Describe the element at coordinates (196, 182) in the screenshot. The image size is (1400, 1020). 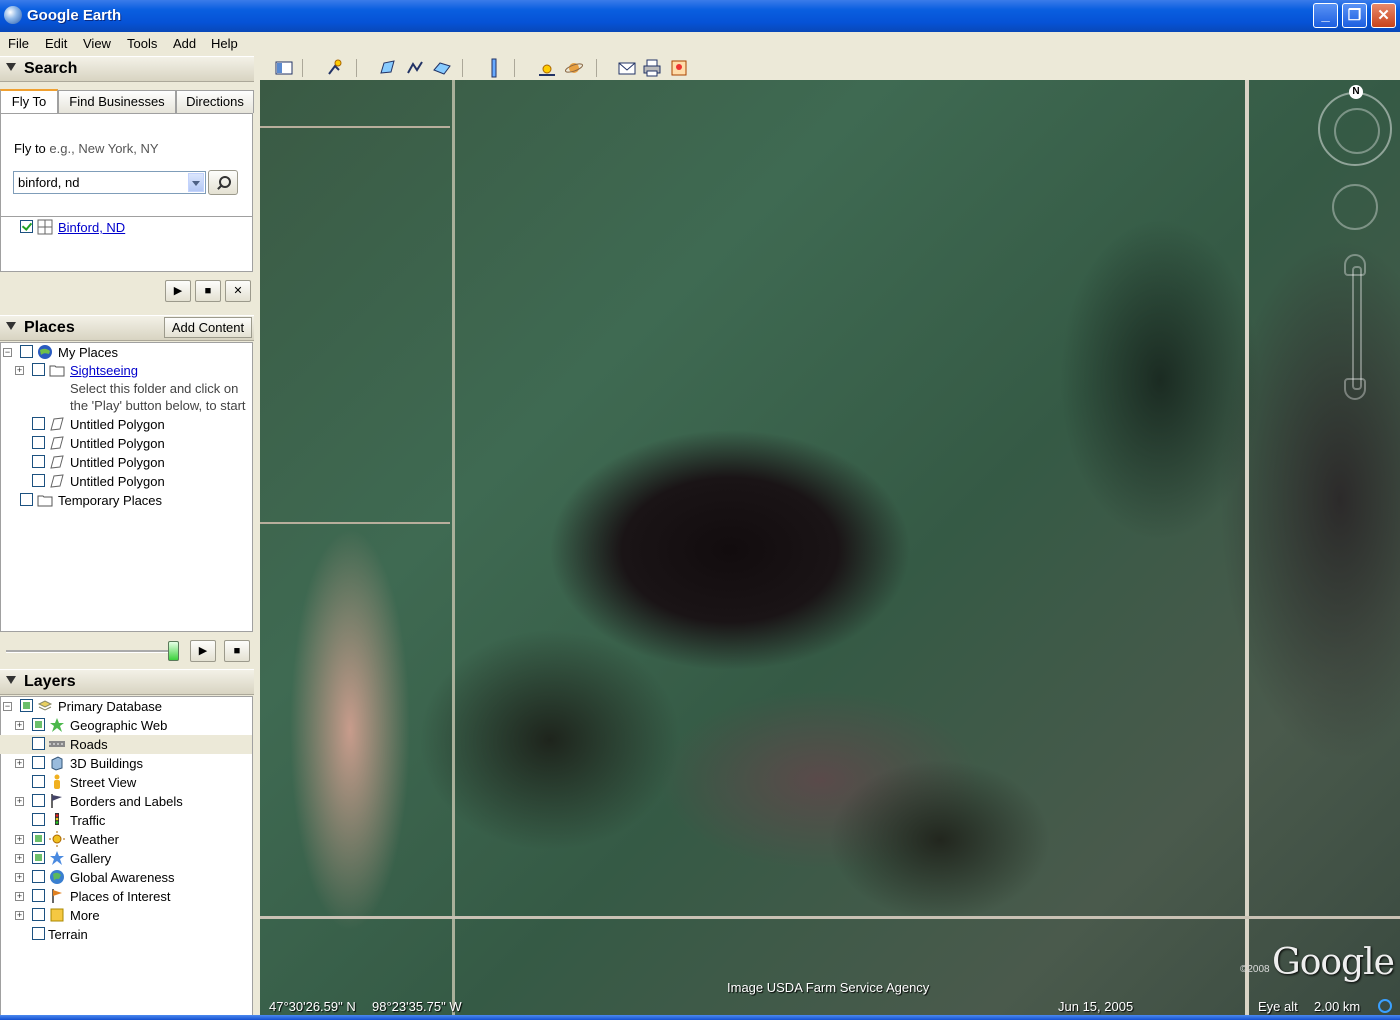
I see `fly-to-dropdown-icon` at that location.